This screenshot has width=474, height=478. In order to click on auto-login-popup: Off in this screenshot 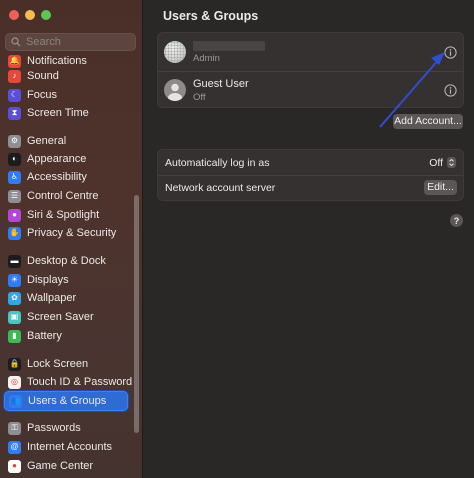, I will do `click(442, 163)`.